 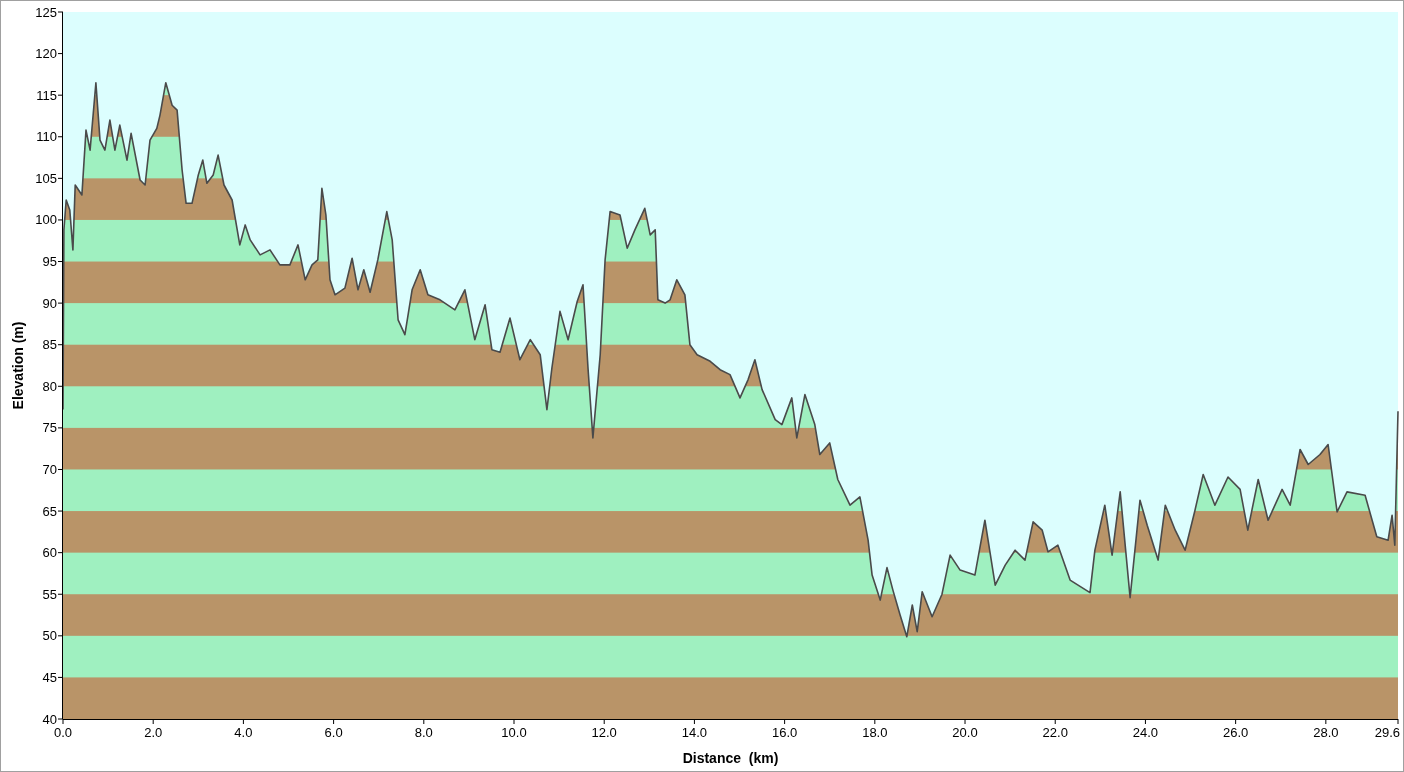 I want to click on axis-tick-label: 2.0, so click(x=153, y=732).